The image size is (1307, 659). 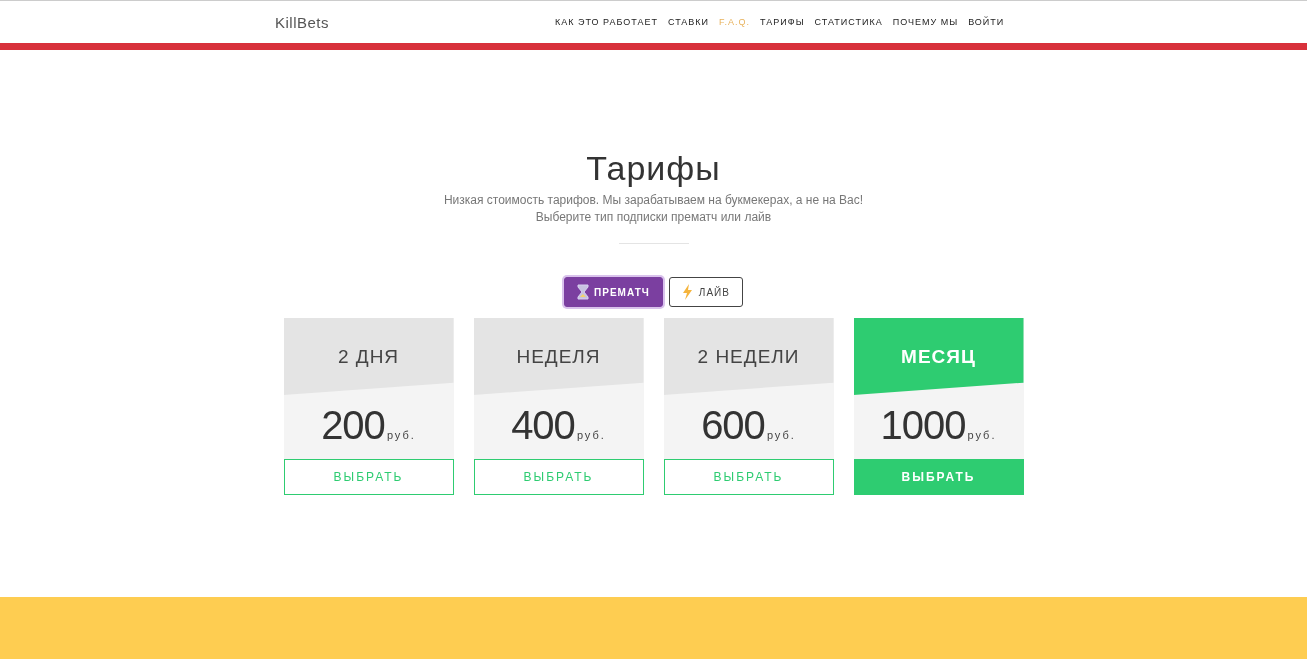 What do you see at coordinates (687, 292) in the screenshot?
I see `lightning-icon` at bounding box center [687, 292].